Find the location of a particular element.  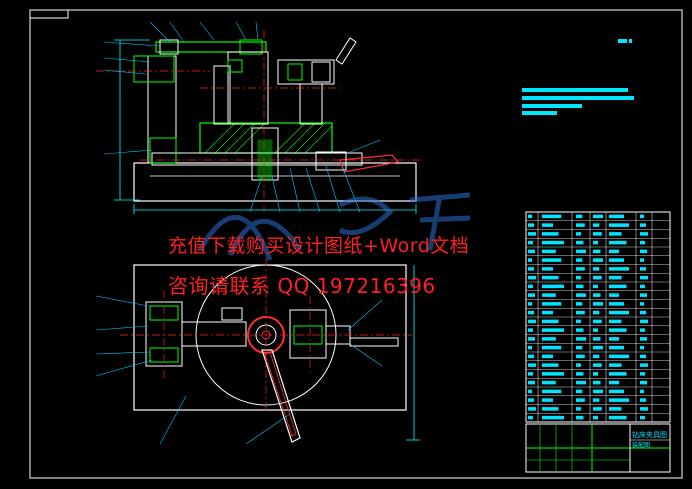

technical-notes is located at coordinates (578, 77).